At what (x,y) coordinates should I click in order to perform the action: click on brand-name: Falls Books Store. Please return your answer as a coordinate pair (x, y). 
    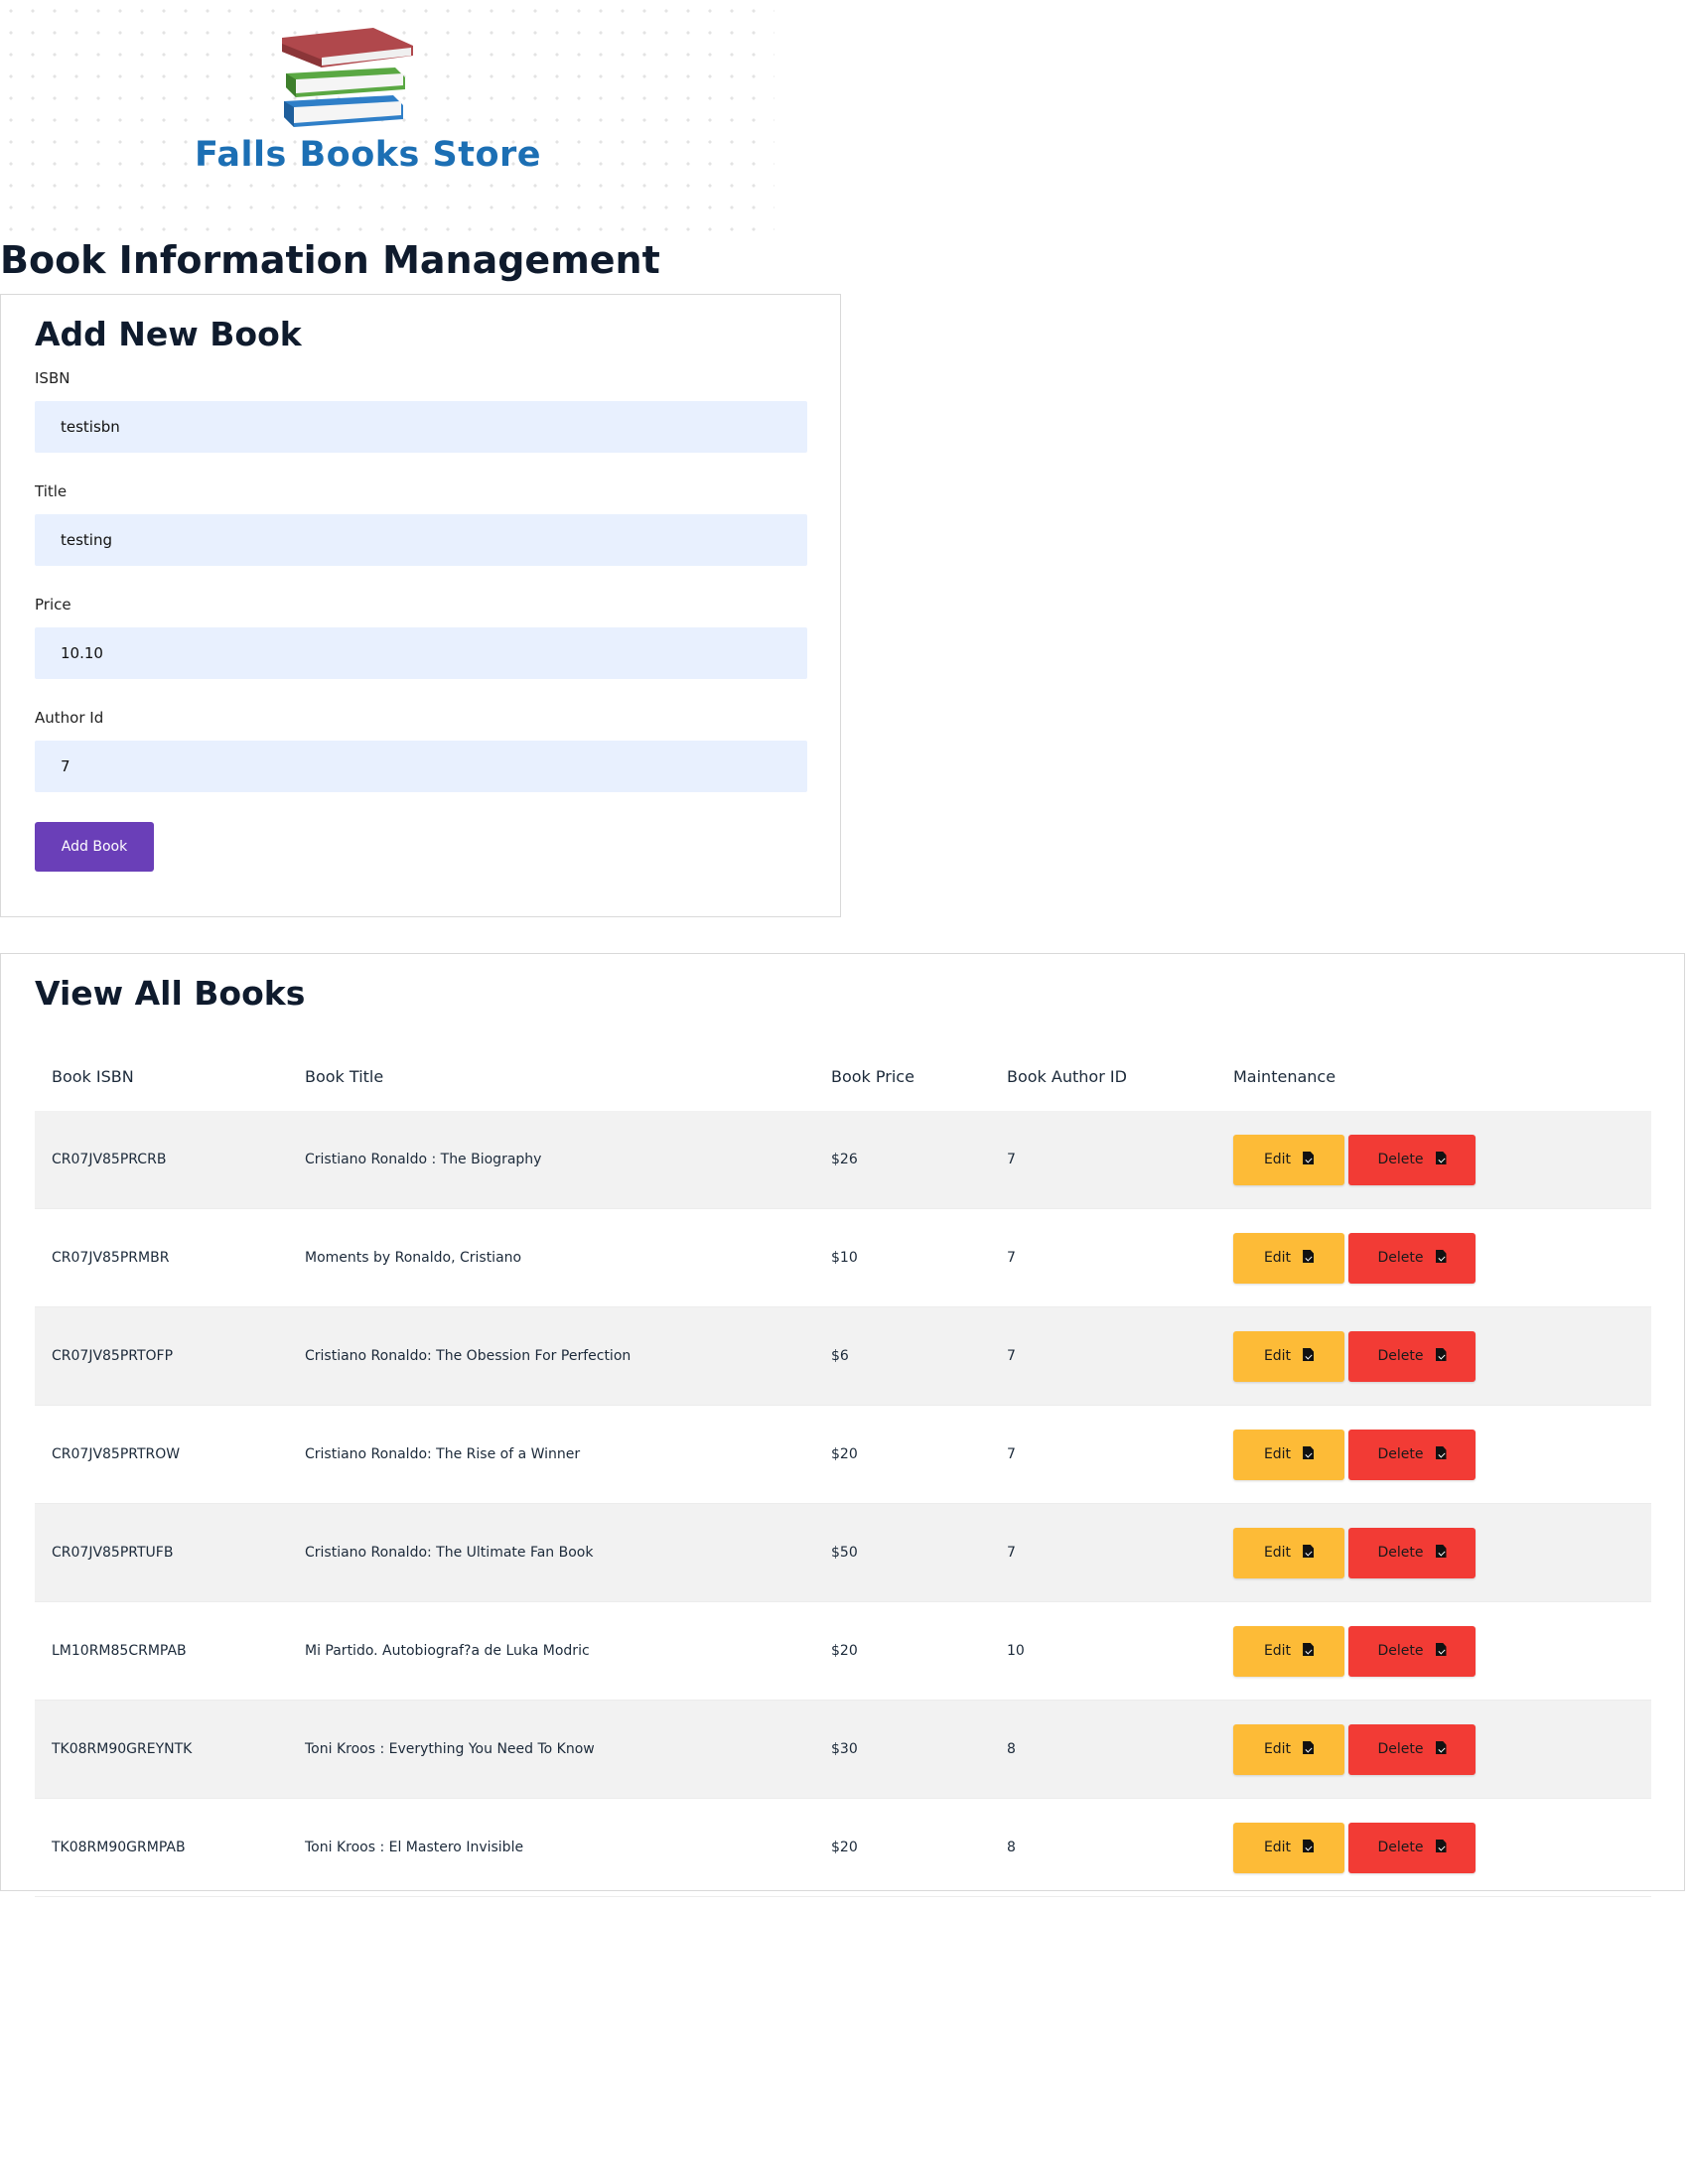
    Looking at the image, I should click on (368, 155).